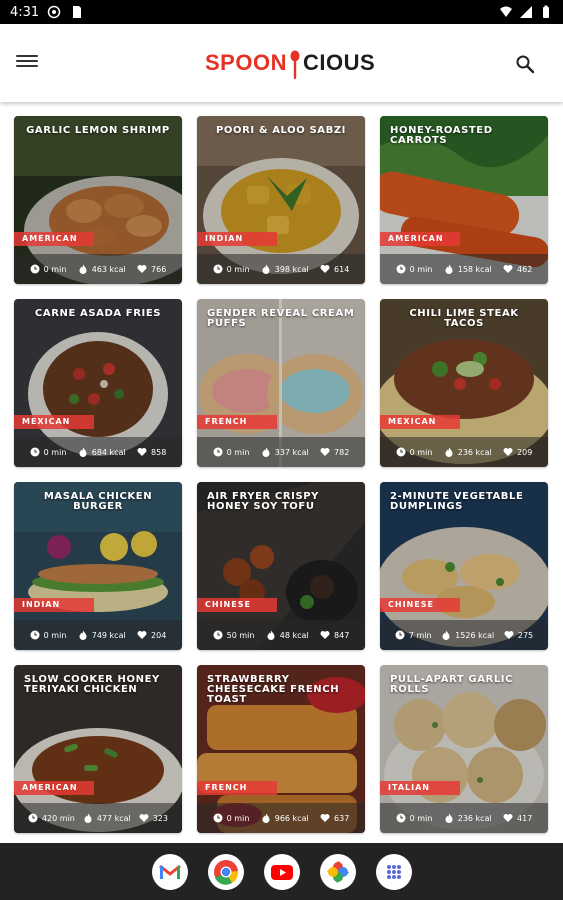  Describe the element at coordinates (281, 269) in the screenshot. I see `recipe-stats: 0 min 398 kcal 614` at that location.